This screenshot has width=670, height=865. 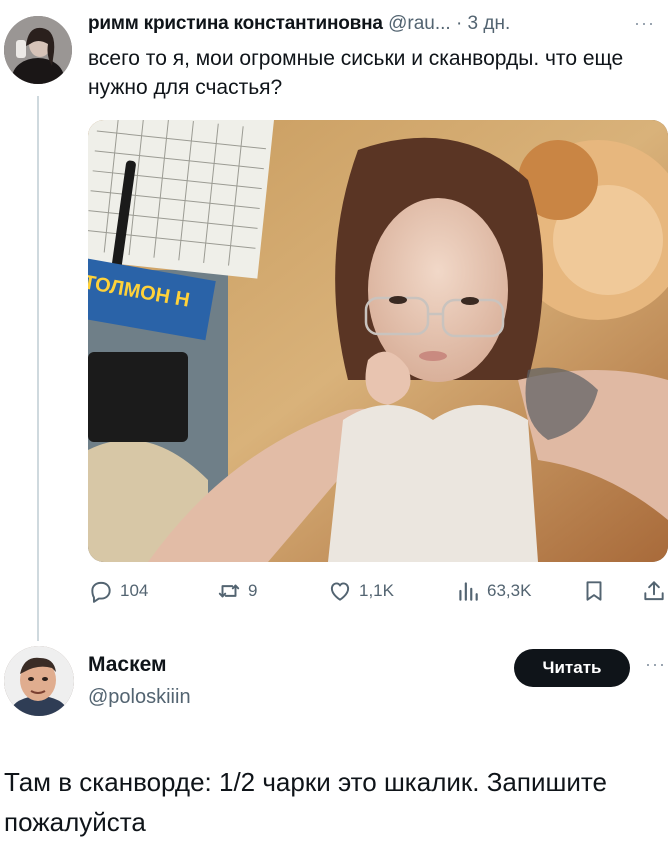 What do you see at coordinates (340, 591) in the screenshot?
I see `heart-icon` at bounding box center [340, 591].